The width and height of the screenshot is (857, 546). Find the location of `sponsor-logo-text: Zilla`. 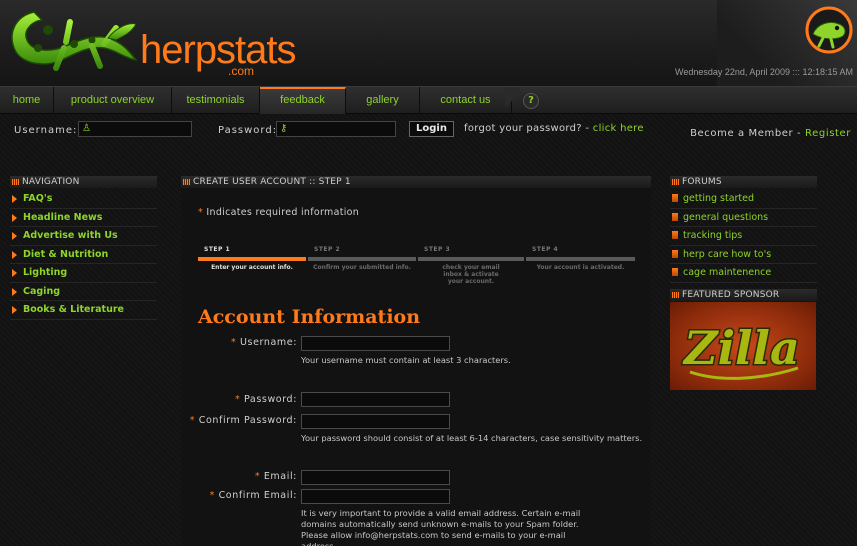

sponsor-logo-text: Zilla is located at coordinates (741, 348).